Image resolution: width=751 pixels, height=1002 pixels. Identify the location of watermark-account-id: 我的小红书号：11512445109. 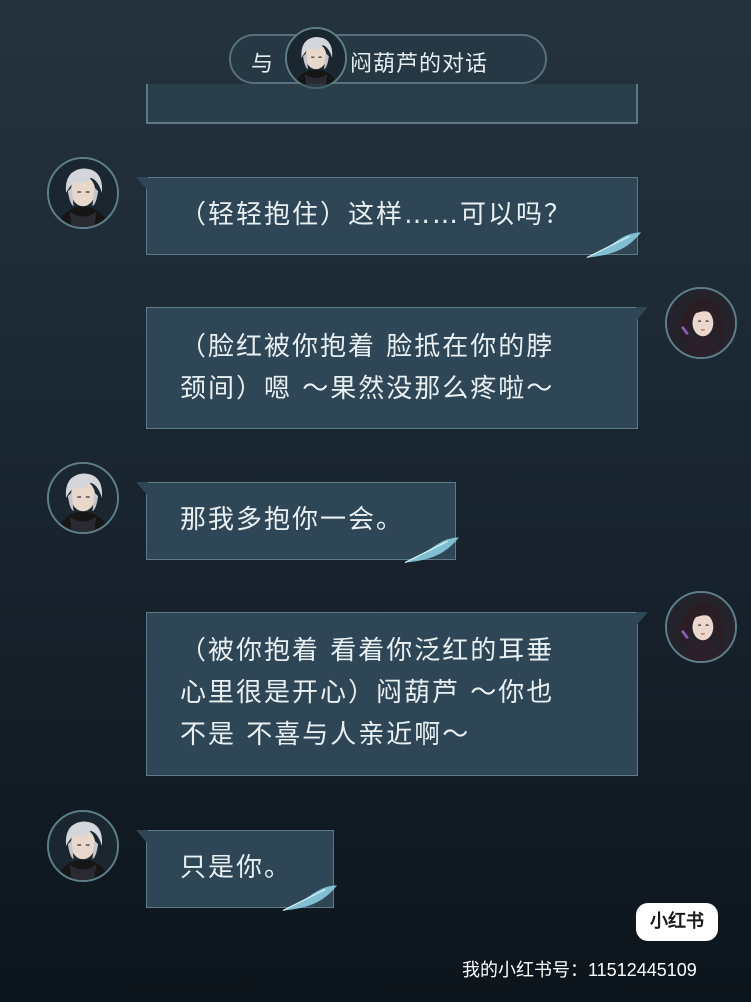
(579, 970).